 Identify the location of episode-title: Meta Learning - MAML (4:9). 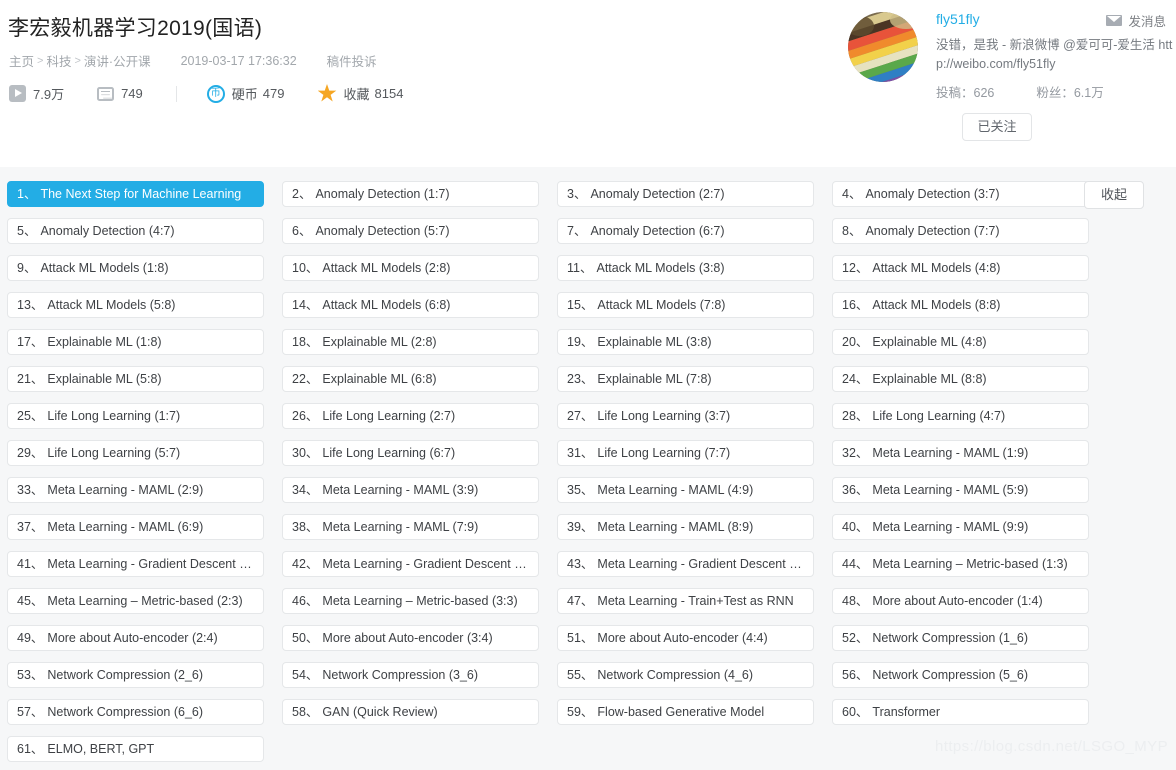
(675, 490).